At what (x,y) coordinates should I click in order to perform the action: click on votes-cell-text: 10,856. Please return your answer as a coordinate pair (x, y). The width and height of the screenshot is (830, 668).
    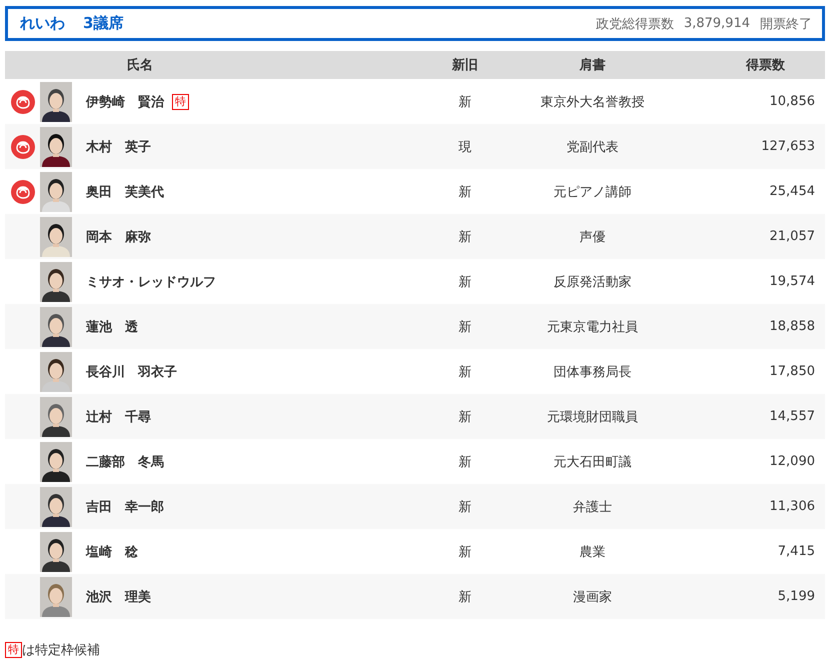
    Looking at the image, I should click on (792, 101).